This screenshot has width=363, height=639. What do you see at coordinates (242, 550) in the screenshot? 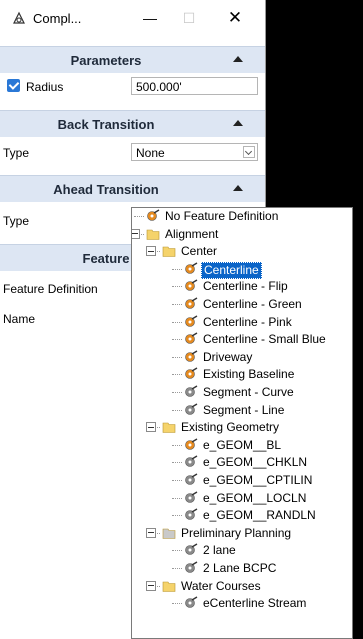
I see `tree-item: 2 lane` at bounding box center [242, 550].